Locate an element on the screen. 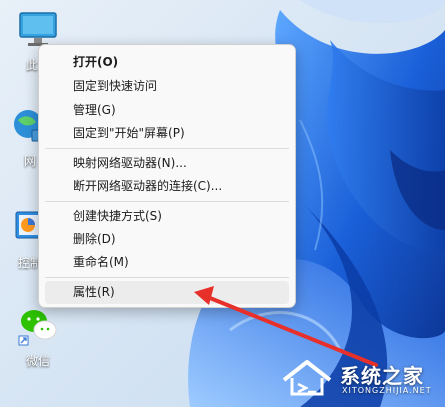  house-logo-icon is located at coordinates (307, 378).